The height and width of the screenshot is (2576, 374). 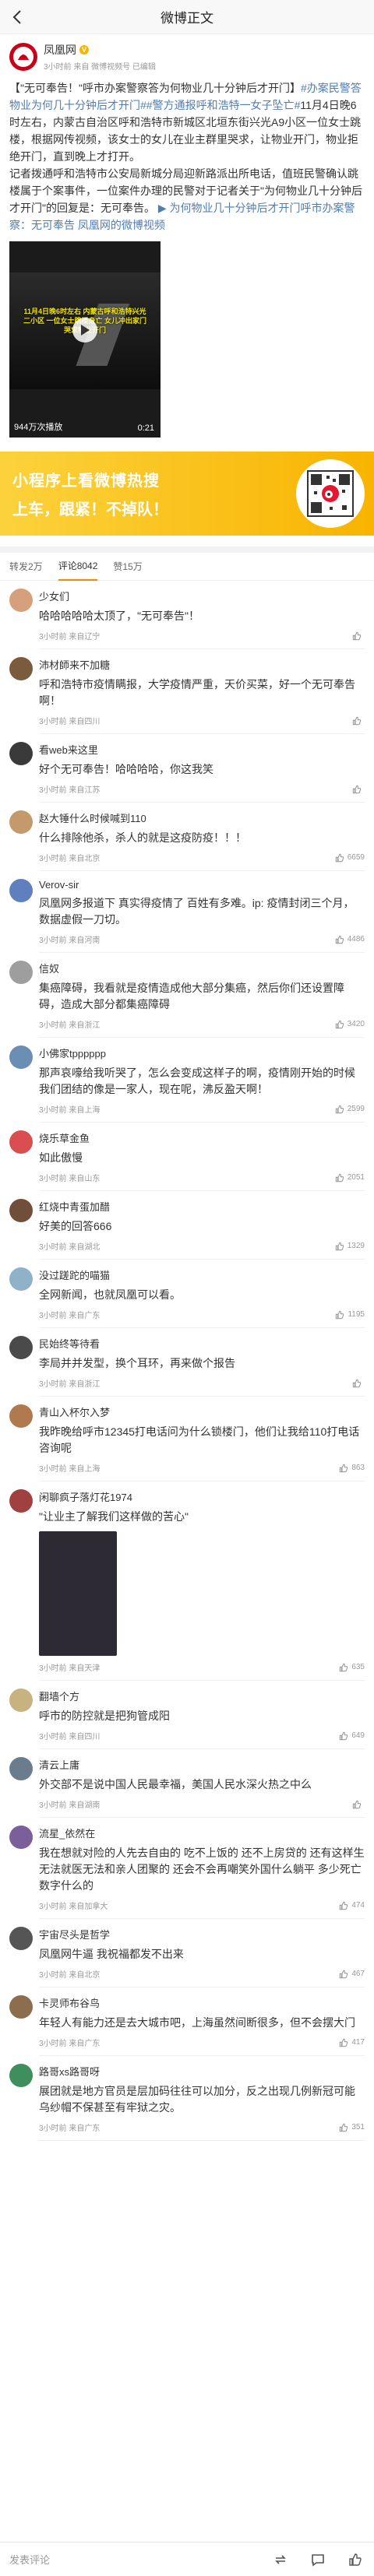 What do you see at coordinates (200, 1439) in the screenshot?
I see `comment-text: 我昨晚给呼市12345打电话问为什么锁楼门，他们让我给110打电话咨询呢` at bounding box center [200, 1439].